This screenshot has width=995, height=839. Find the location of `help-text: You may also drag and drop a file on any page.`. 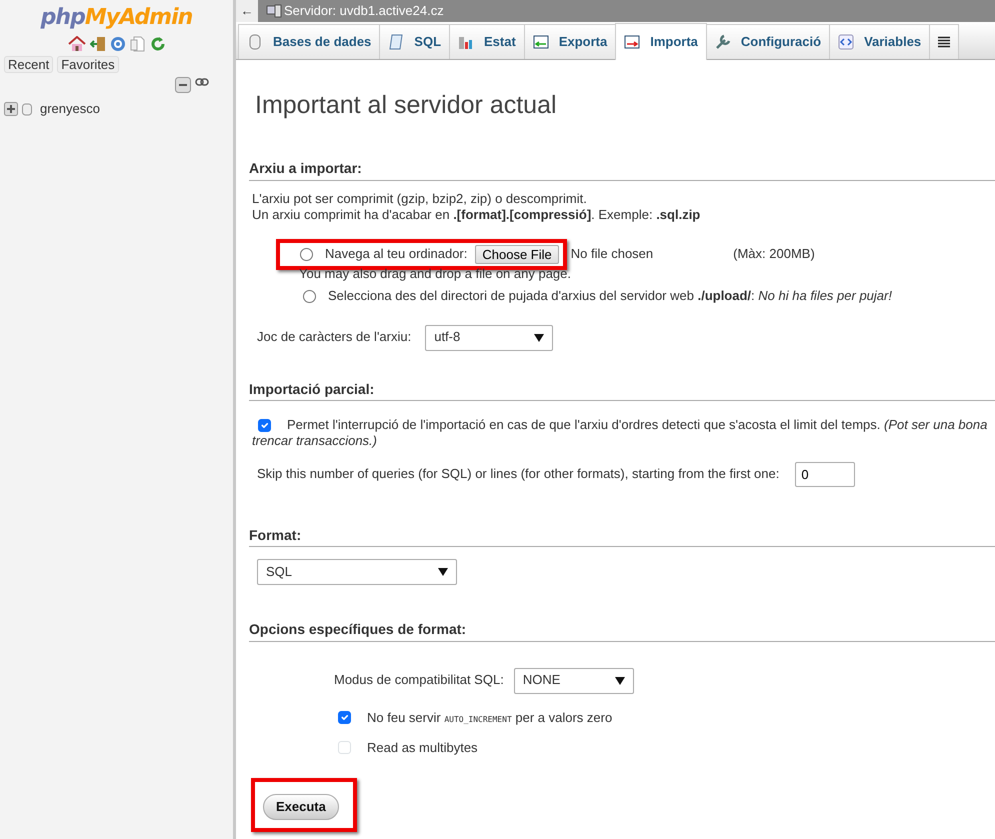

help-text: You may also drag and drop a file on any page. is located at coordinates (435, 274).